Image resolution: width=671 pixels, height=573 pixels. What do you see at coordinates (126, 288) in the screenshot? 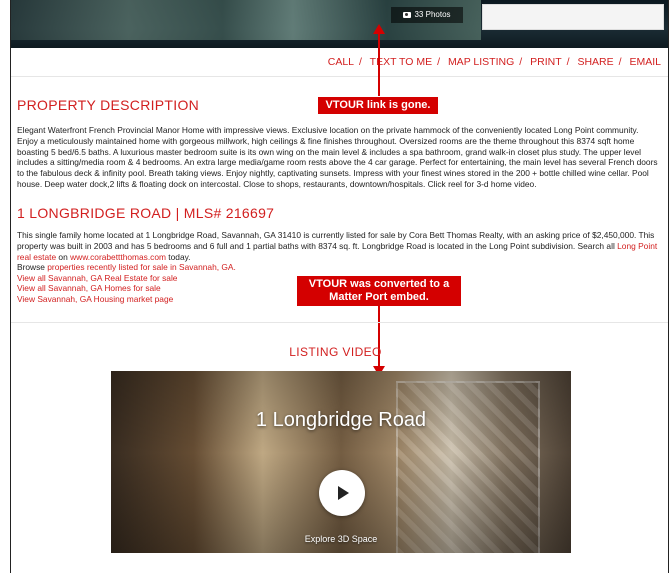
I see `homes-for-sale-link: View all Savannah, GA Homes for sale` at bounding box center [126, 288].